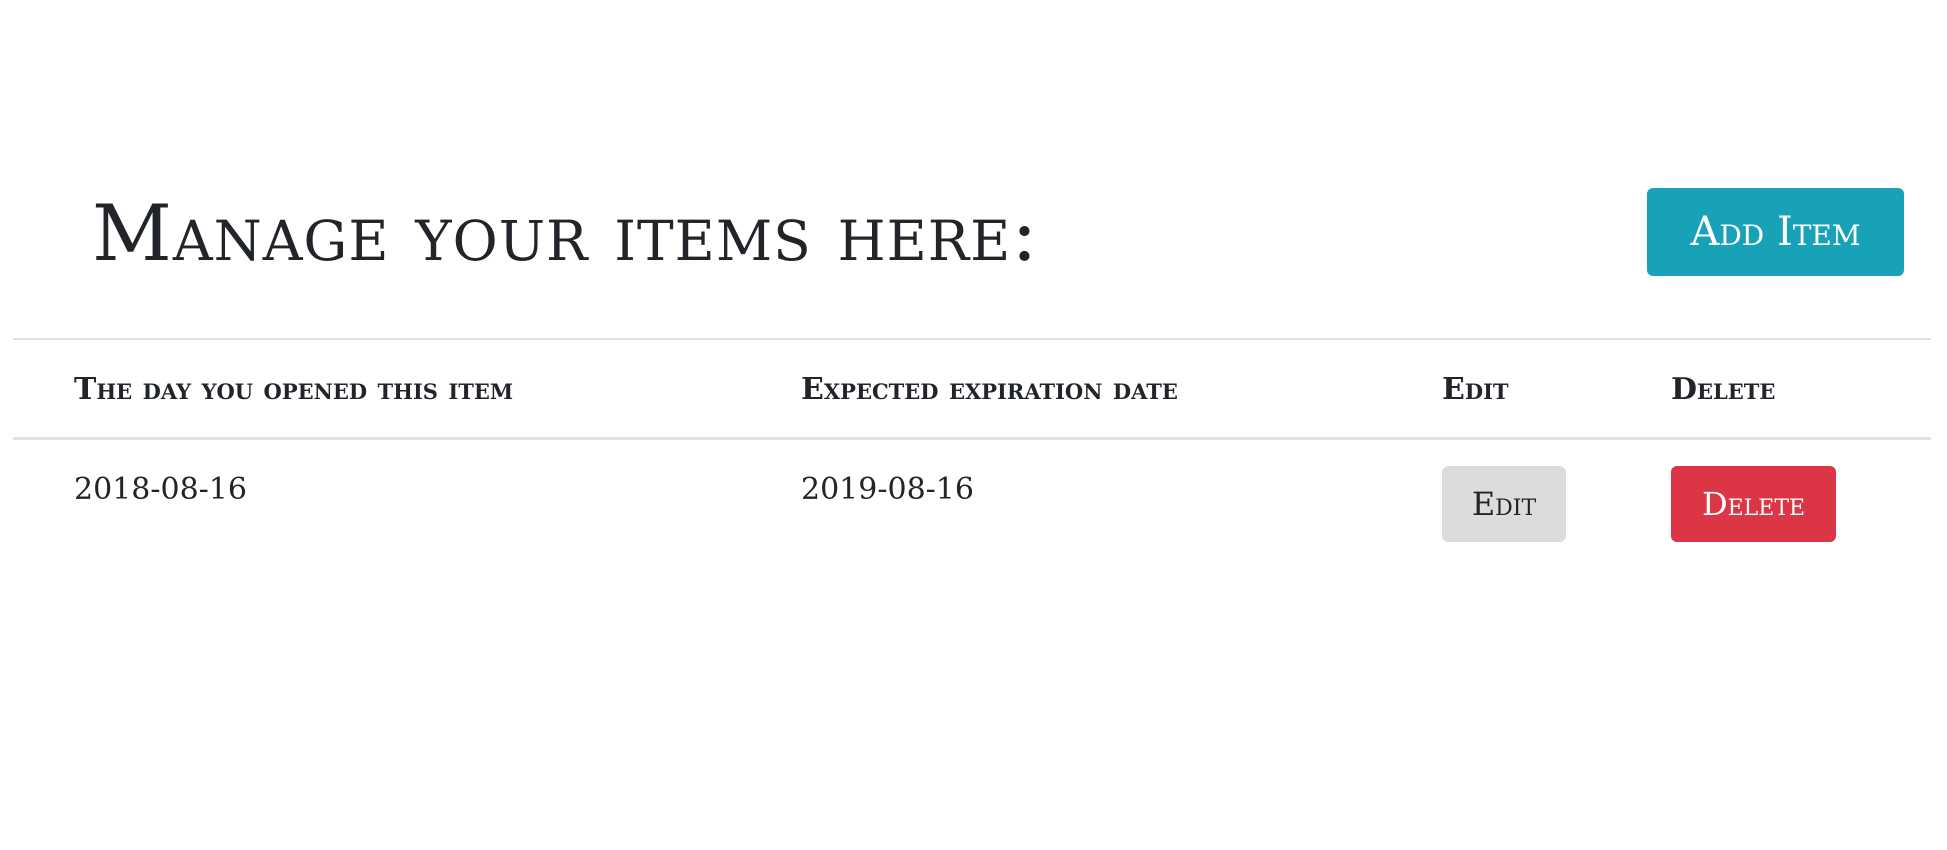 This screenshot has height=850, width=1947. Describe the element at coordinates (972, 339) in the screenshot. I see `table-top-divider` at that location.